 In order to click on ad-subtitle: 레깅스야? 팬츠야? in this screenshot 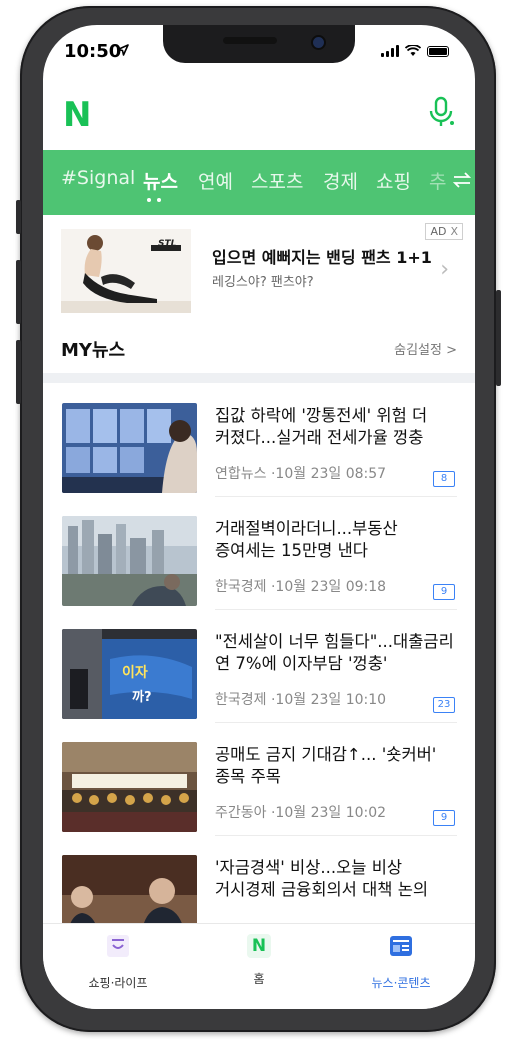, I will do `click(263, 282)`.